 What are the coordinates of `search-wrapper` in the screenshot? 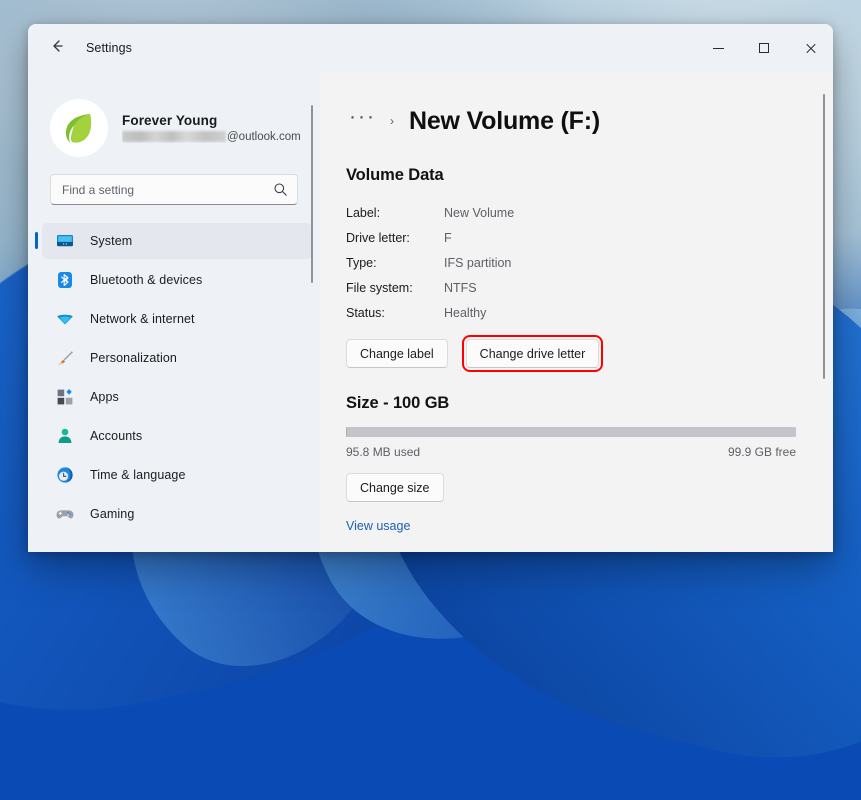 It's located at (174, 185).